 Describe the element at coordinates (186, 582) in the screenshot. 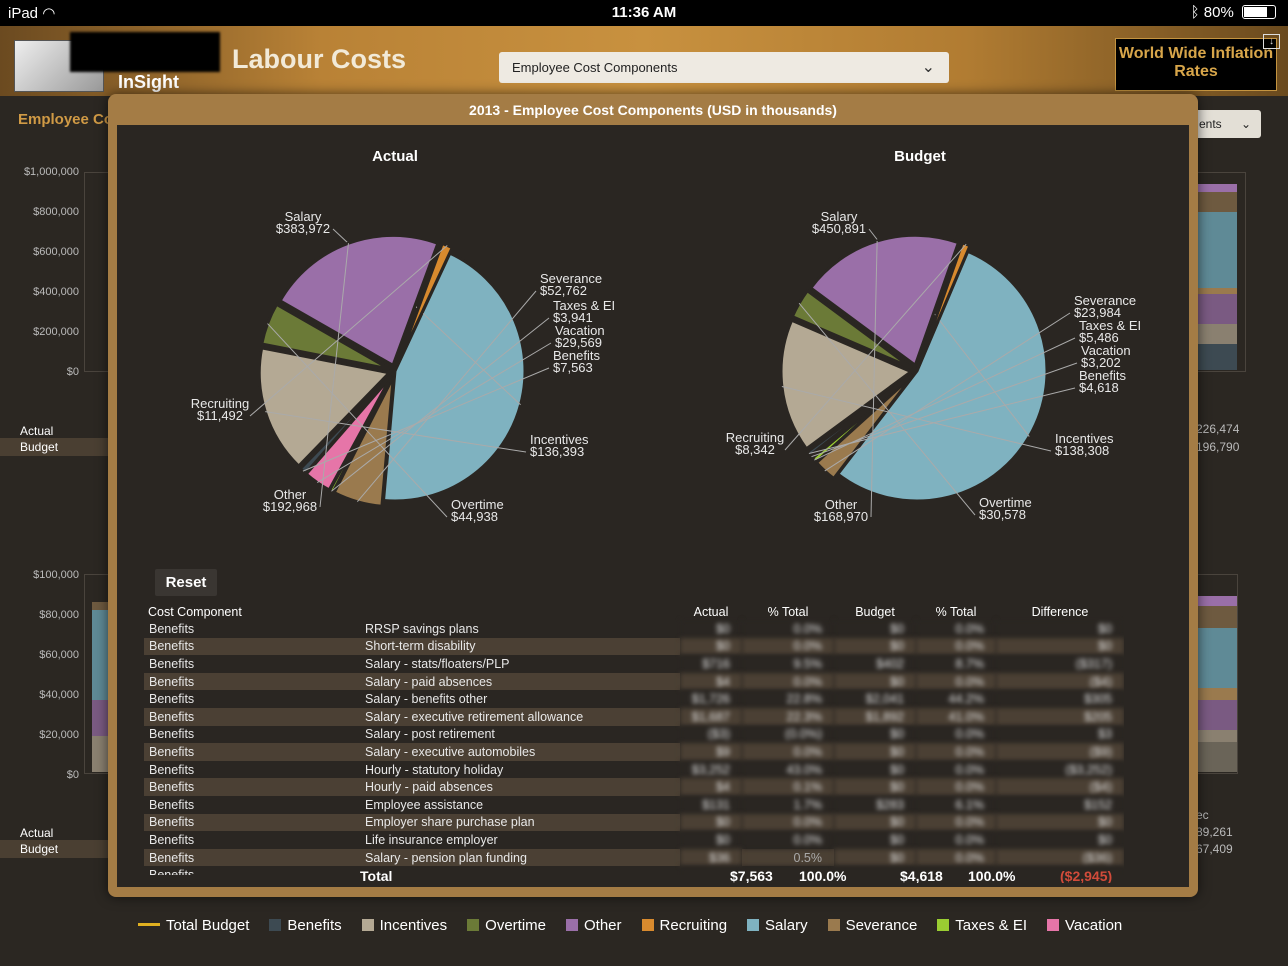

I see `reset-button: Reset` at that location.